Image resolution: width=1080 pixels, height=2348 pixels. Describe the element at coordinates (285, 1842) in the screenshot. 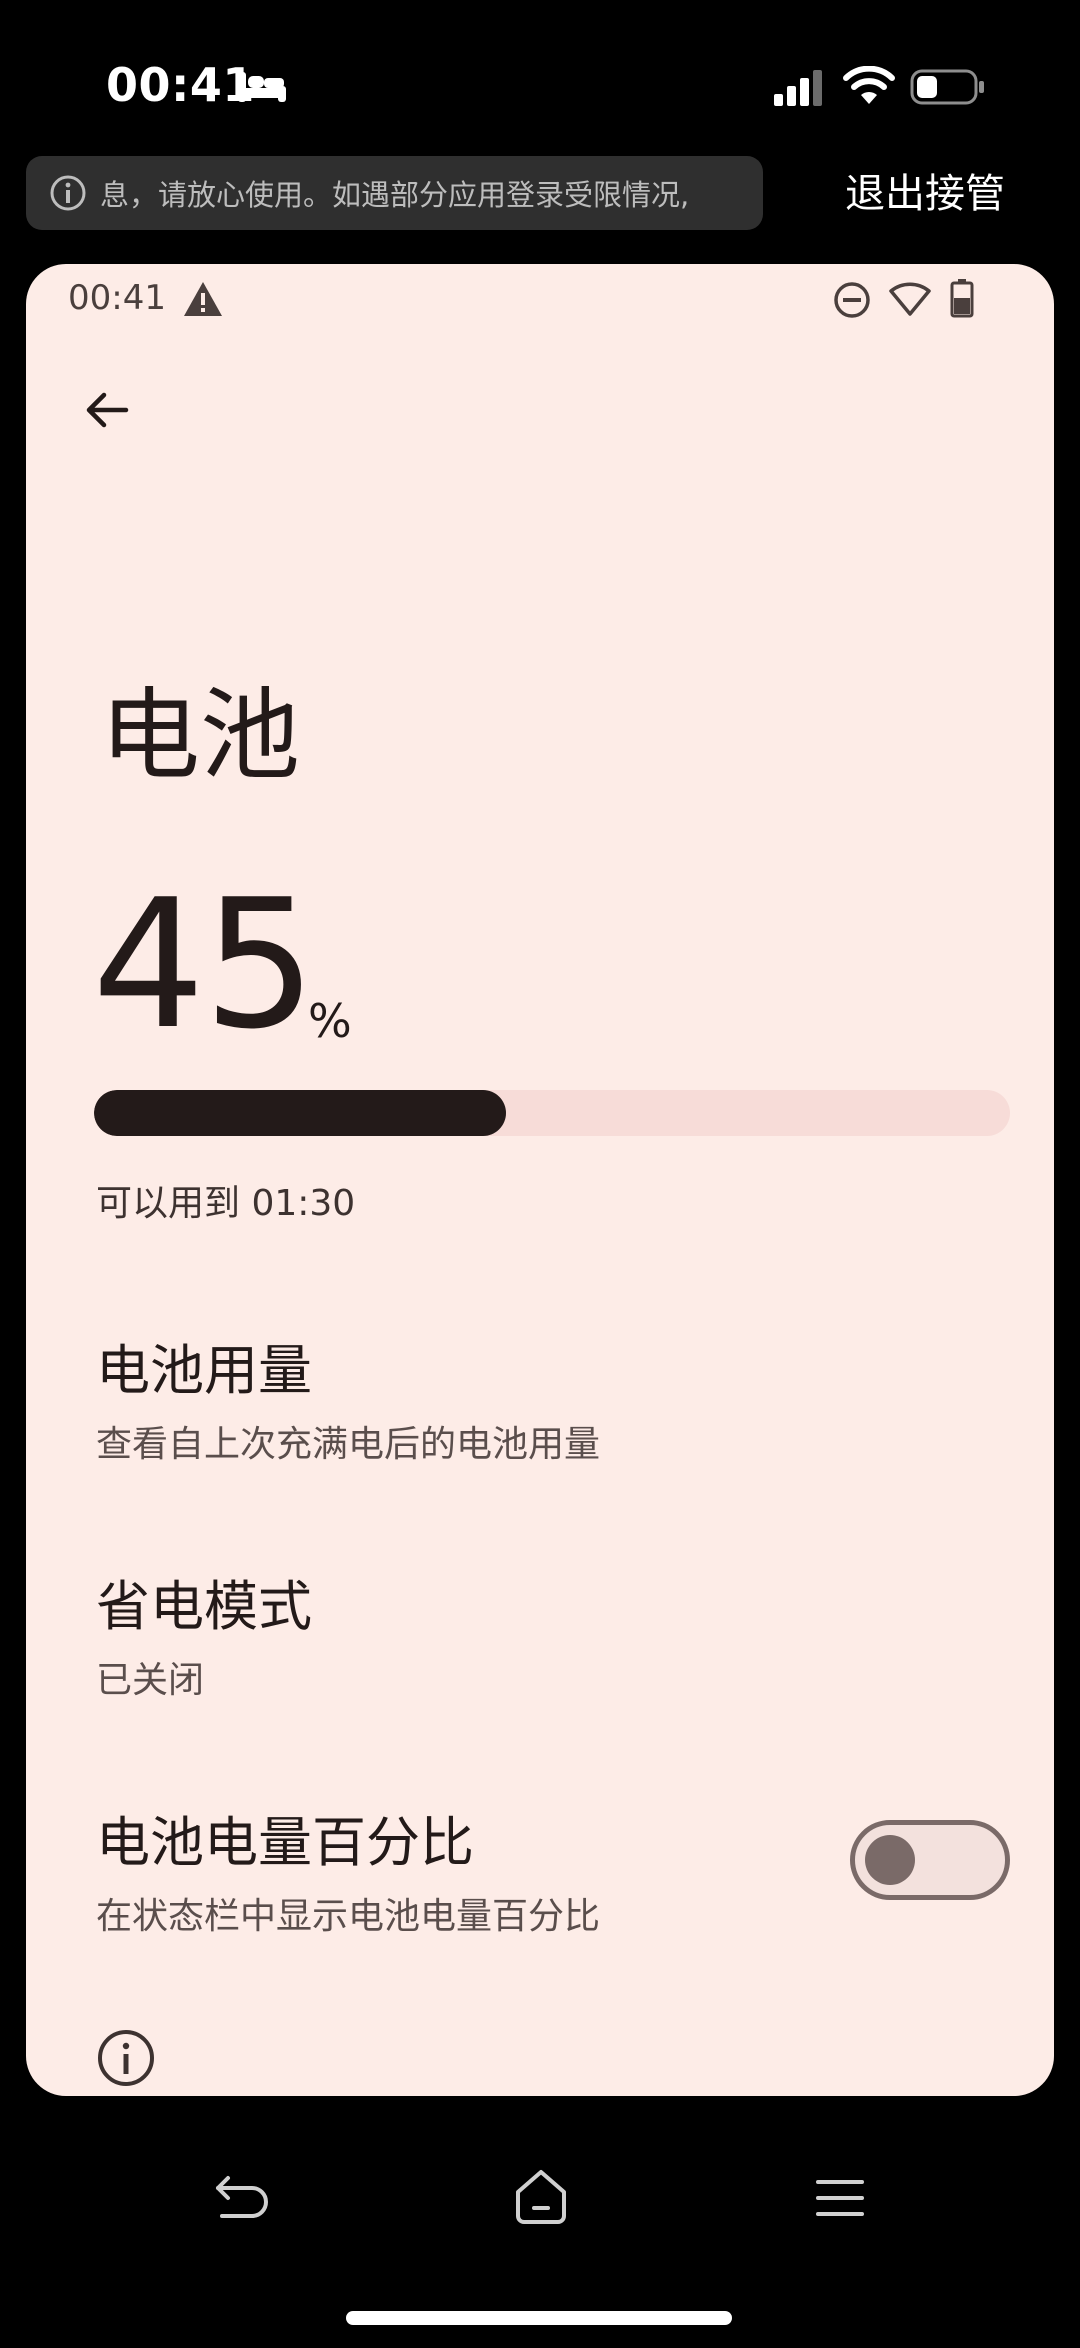

I see `battery-percentage-title: 电池电量百分比` at that location.